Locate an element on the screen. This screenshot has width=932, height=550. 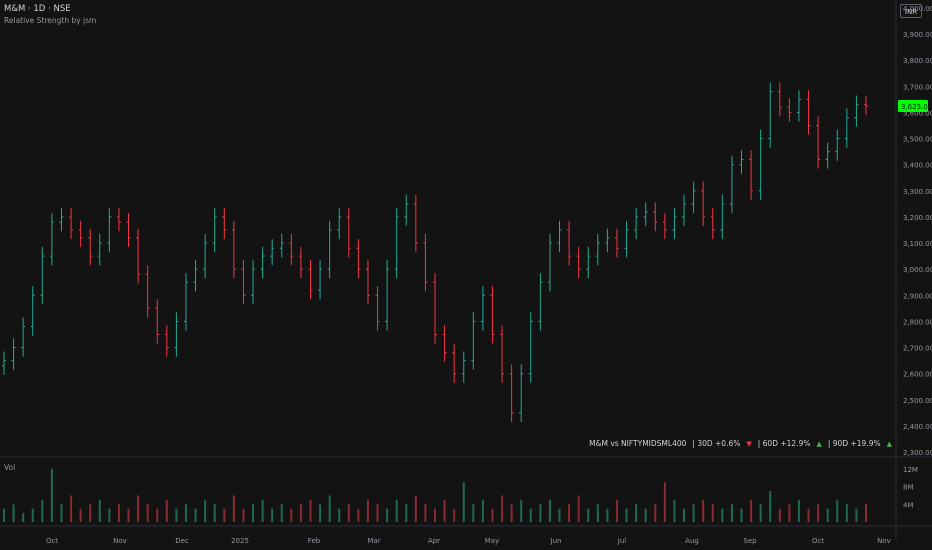
down-arrow-icon: ▼ is located at coordinates (749, 443).